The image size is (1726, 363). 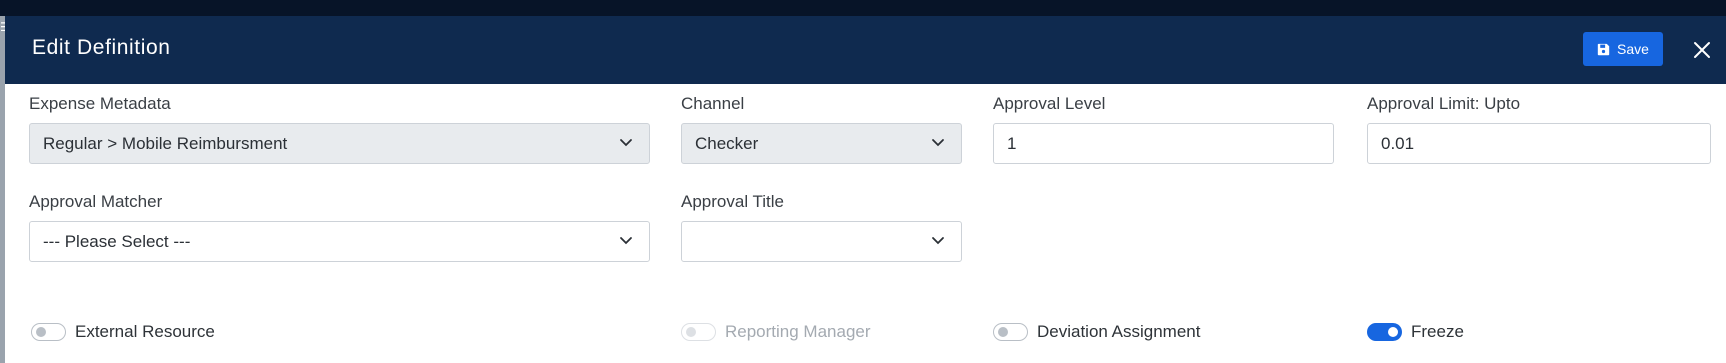 I want to click on reporting-manager-toggle-row: Reporting Manager, so click(x=776, y=332).